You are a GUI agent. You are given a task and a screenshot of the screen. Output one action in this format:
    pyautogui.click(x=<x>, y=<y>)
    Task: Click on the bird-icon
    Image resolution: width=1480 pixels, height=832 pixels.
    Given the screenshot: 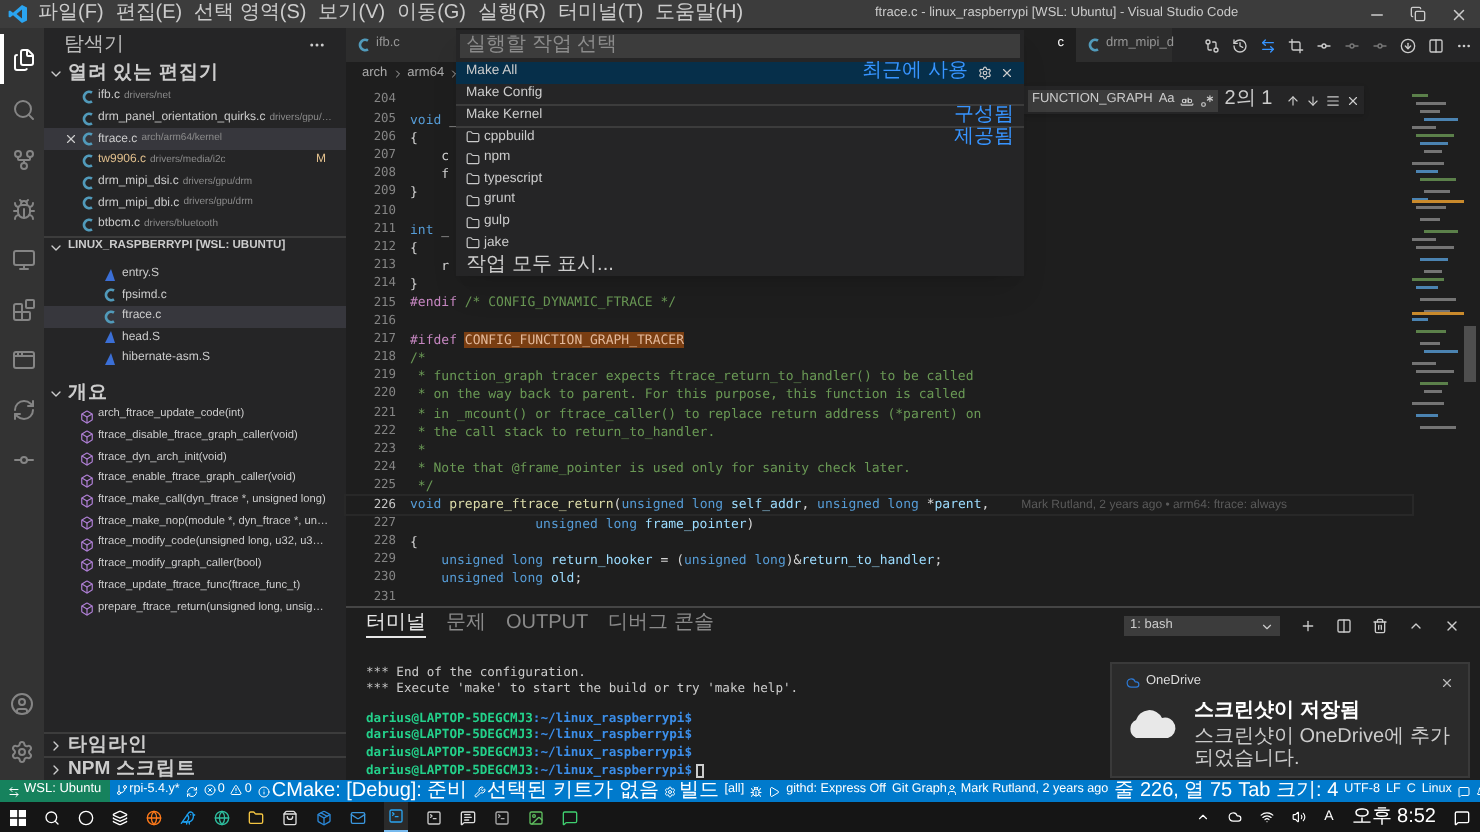 What is the action you would take?
    pyautogui.click(x=188, y=817)
    